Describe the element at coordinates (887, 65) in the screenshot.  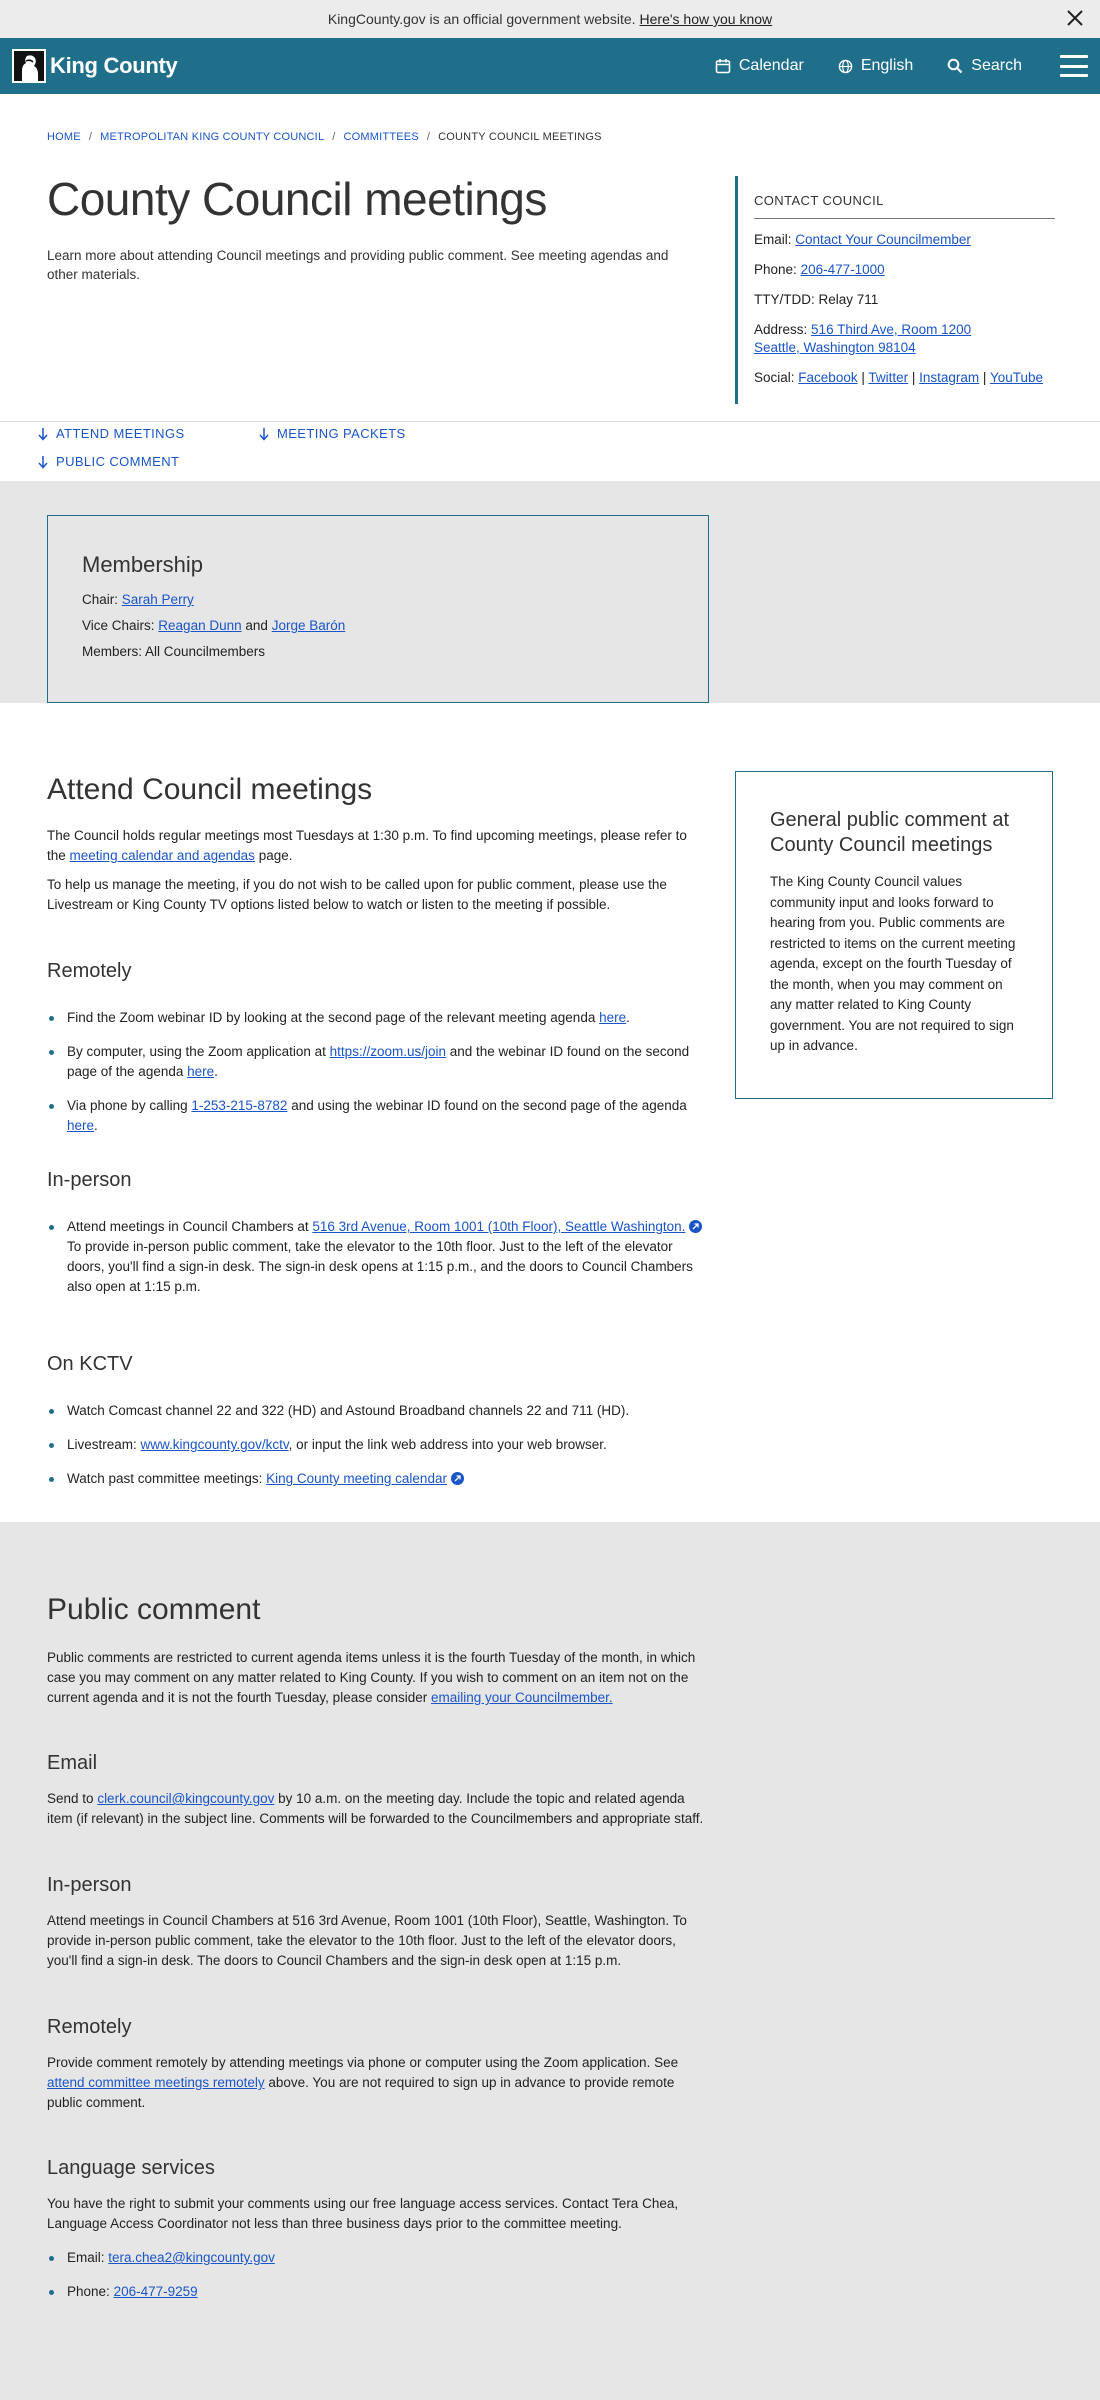
I see `language-label: English` at that location.